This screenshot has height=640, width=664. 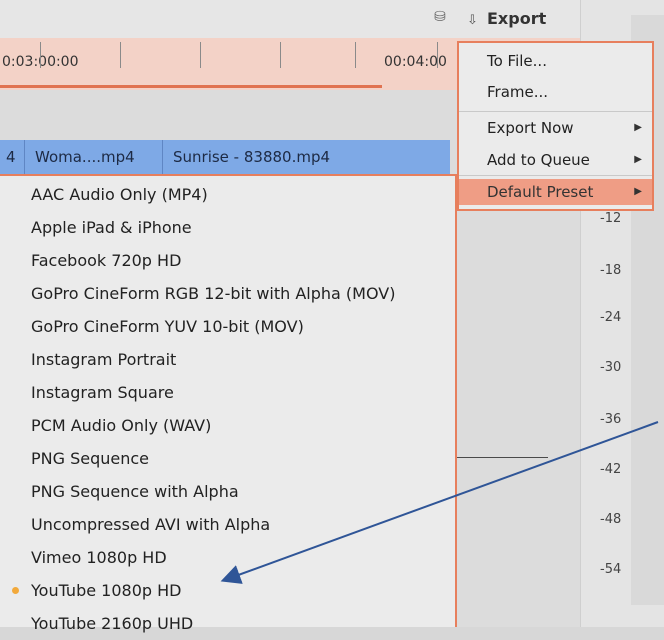 What do you see at coordinates (227, 227) in the screenshot?
I see `preset-item: Apple iPad & iPhone` at bounding box center [227, 227].